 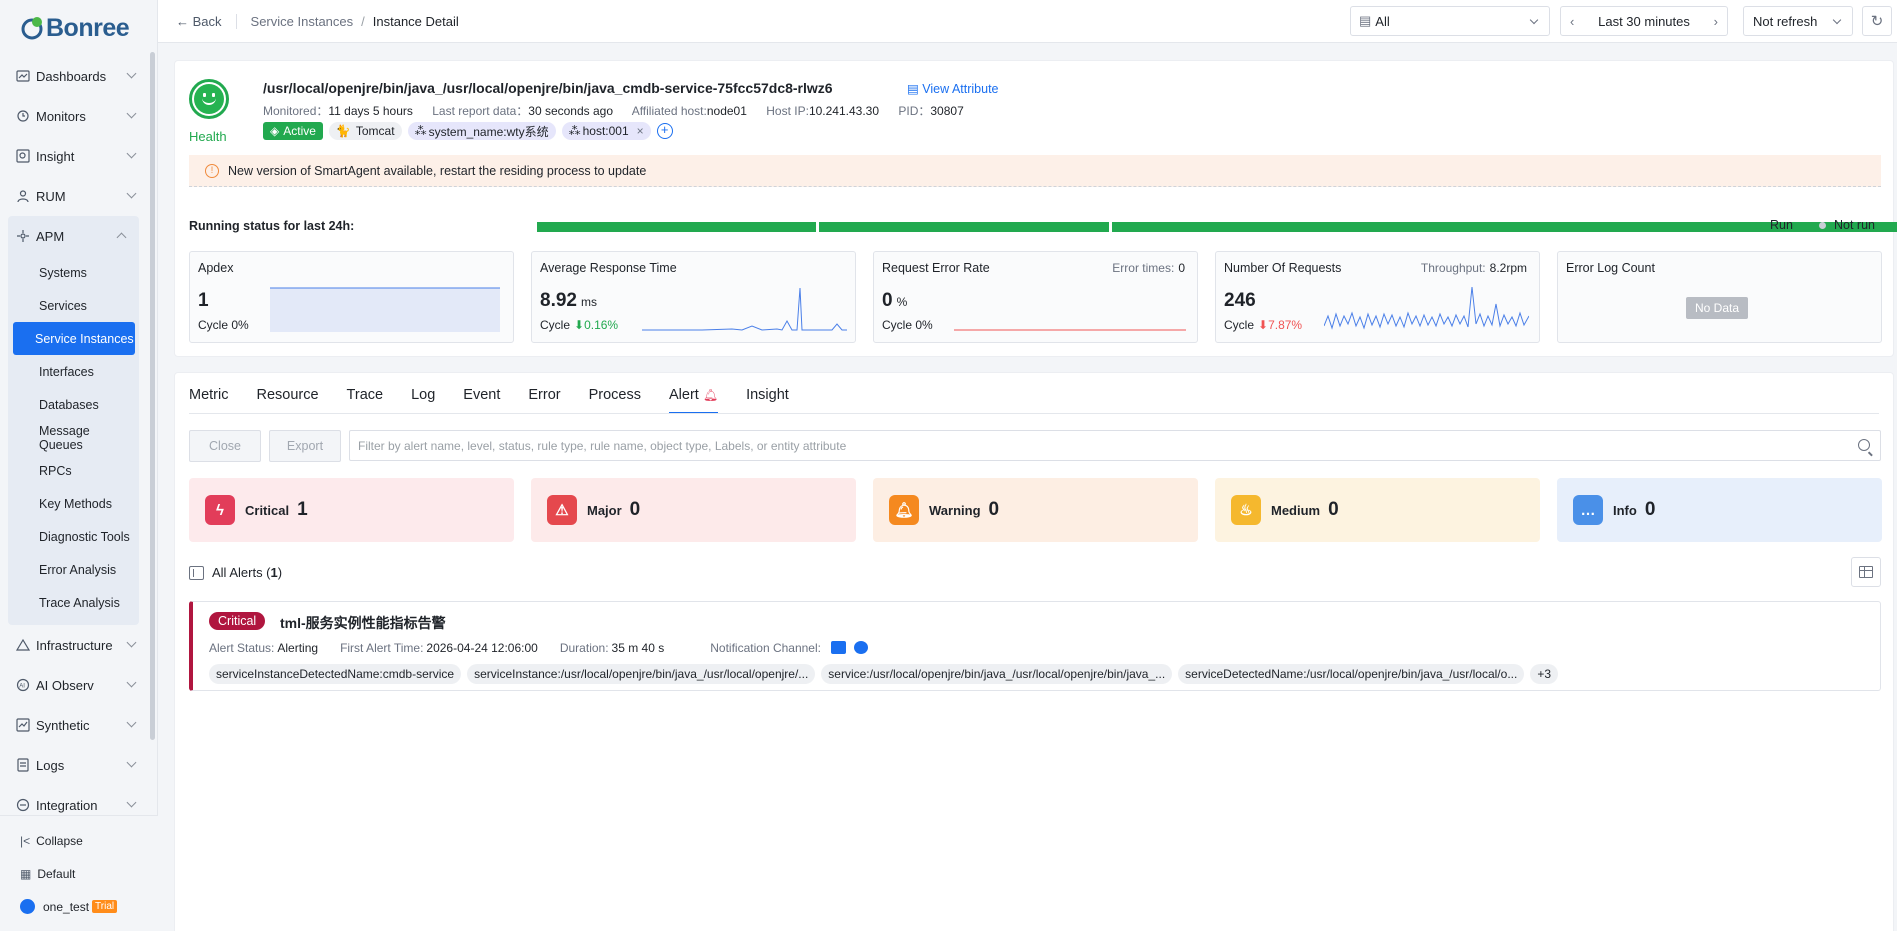 I want to click on close-alert-button: Close, so click(x=225, y=446).